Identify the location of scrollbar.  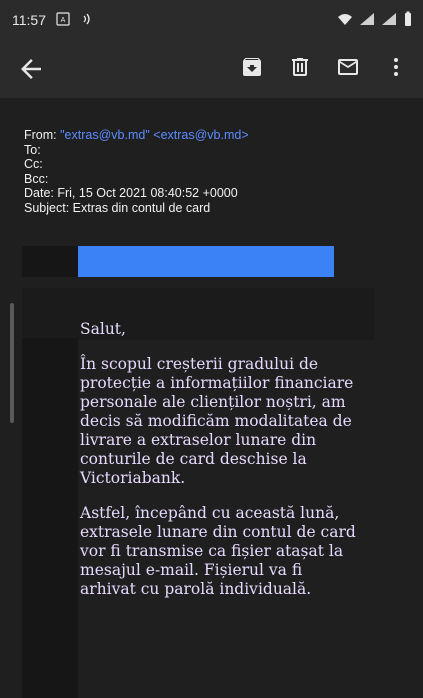
(12, 363).